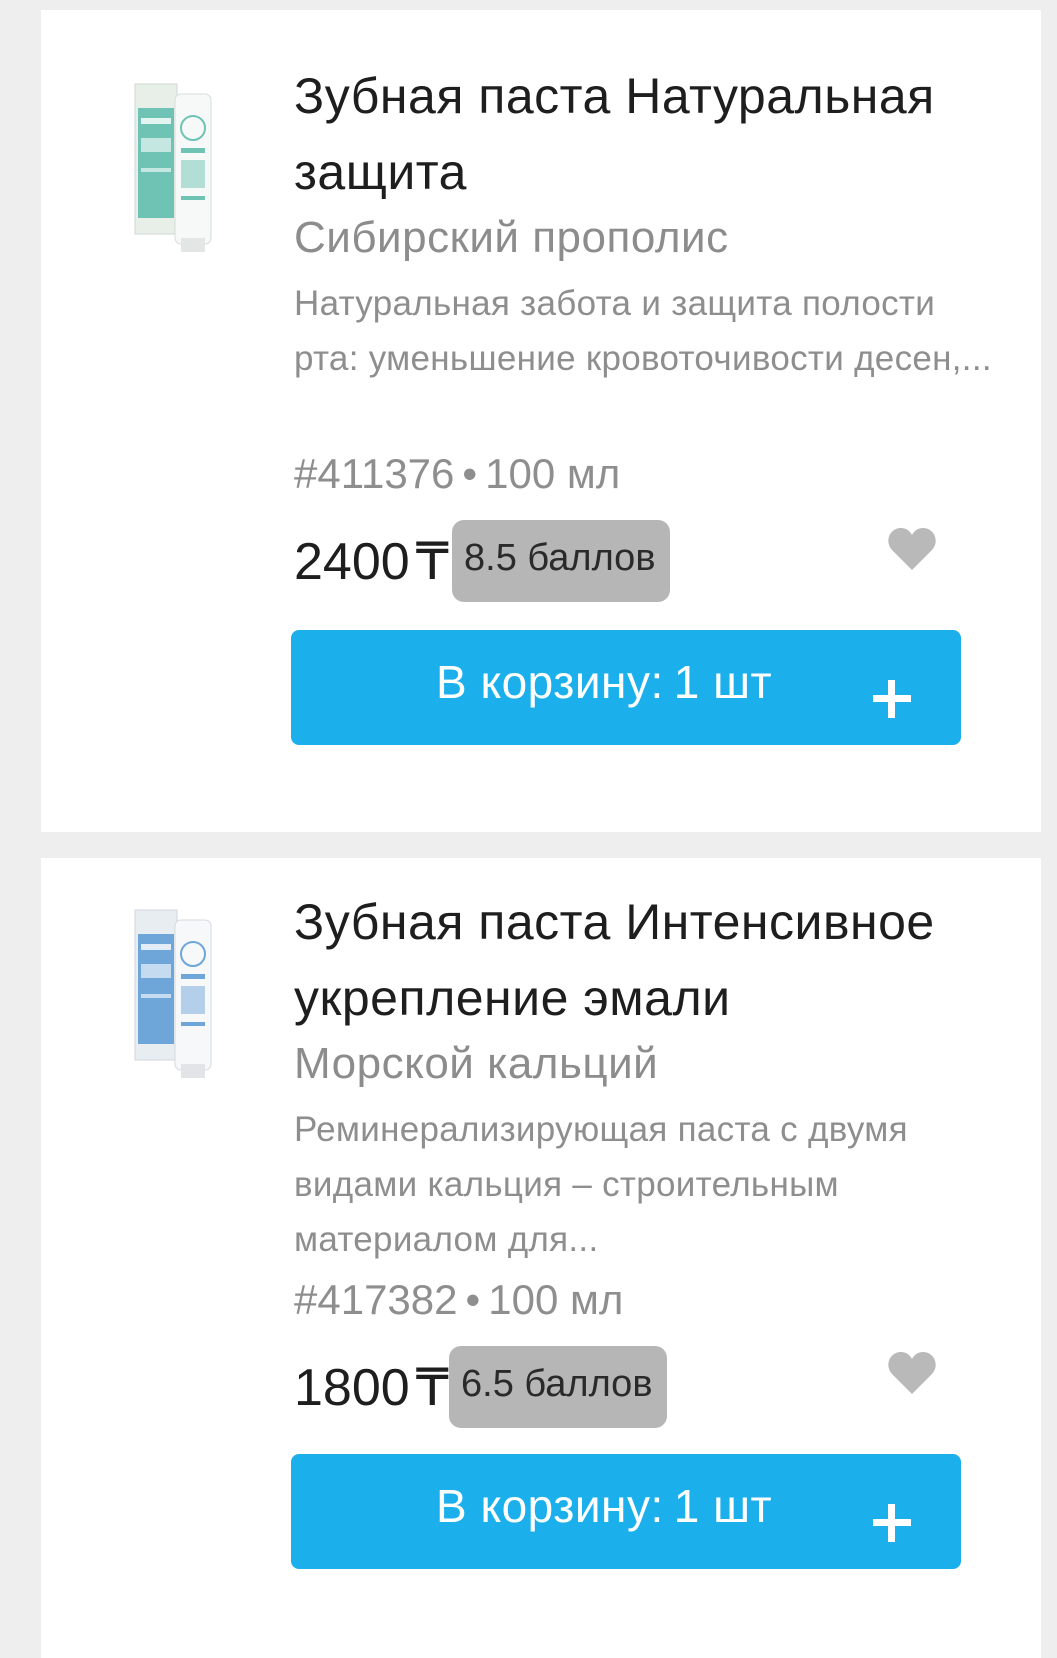 The width and height of the screenshot is (1057, 1658). I want to click on product-price: 2400 ₸, so click(371, 562).